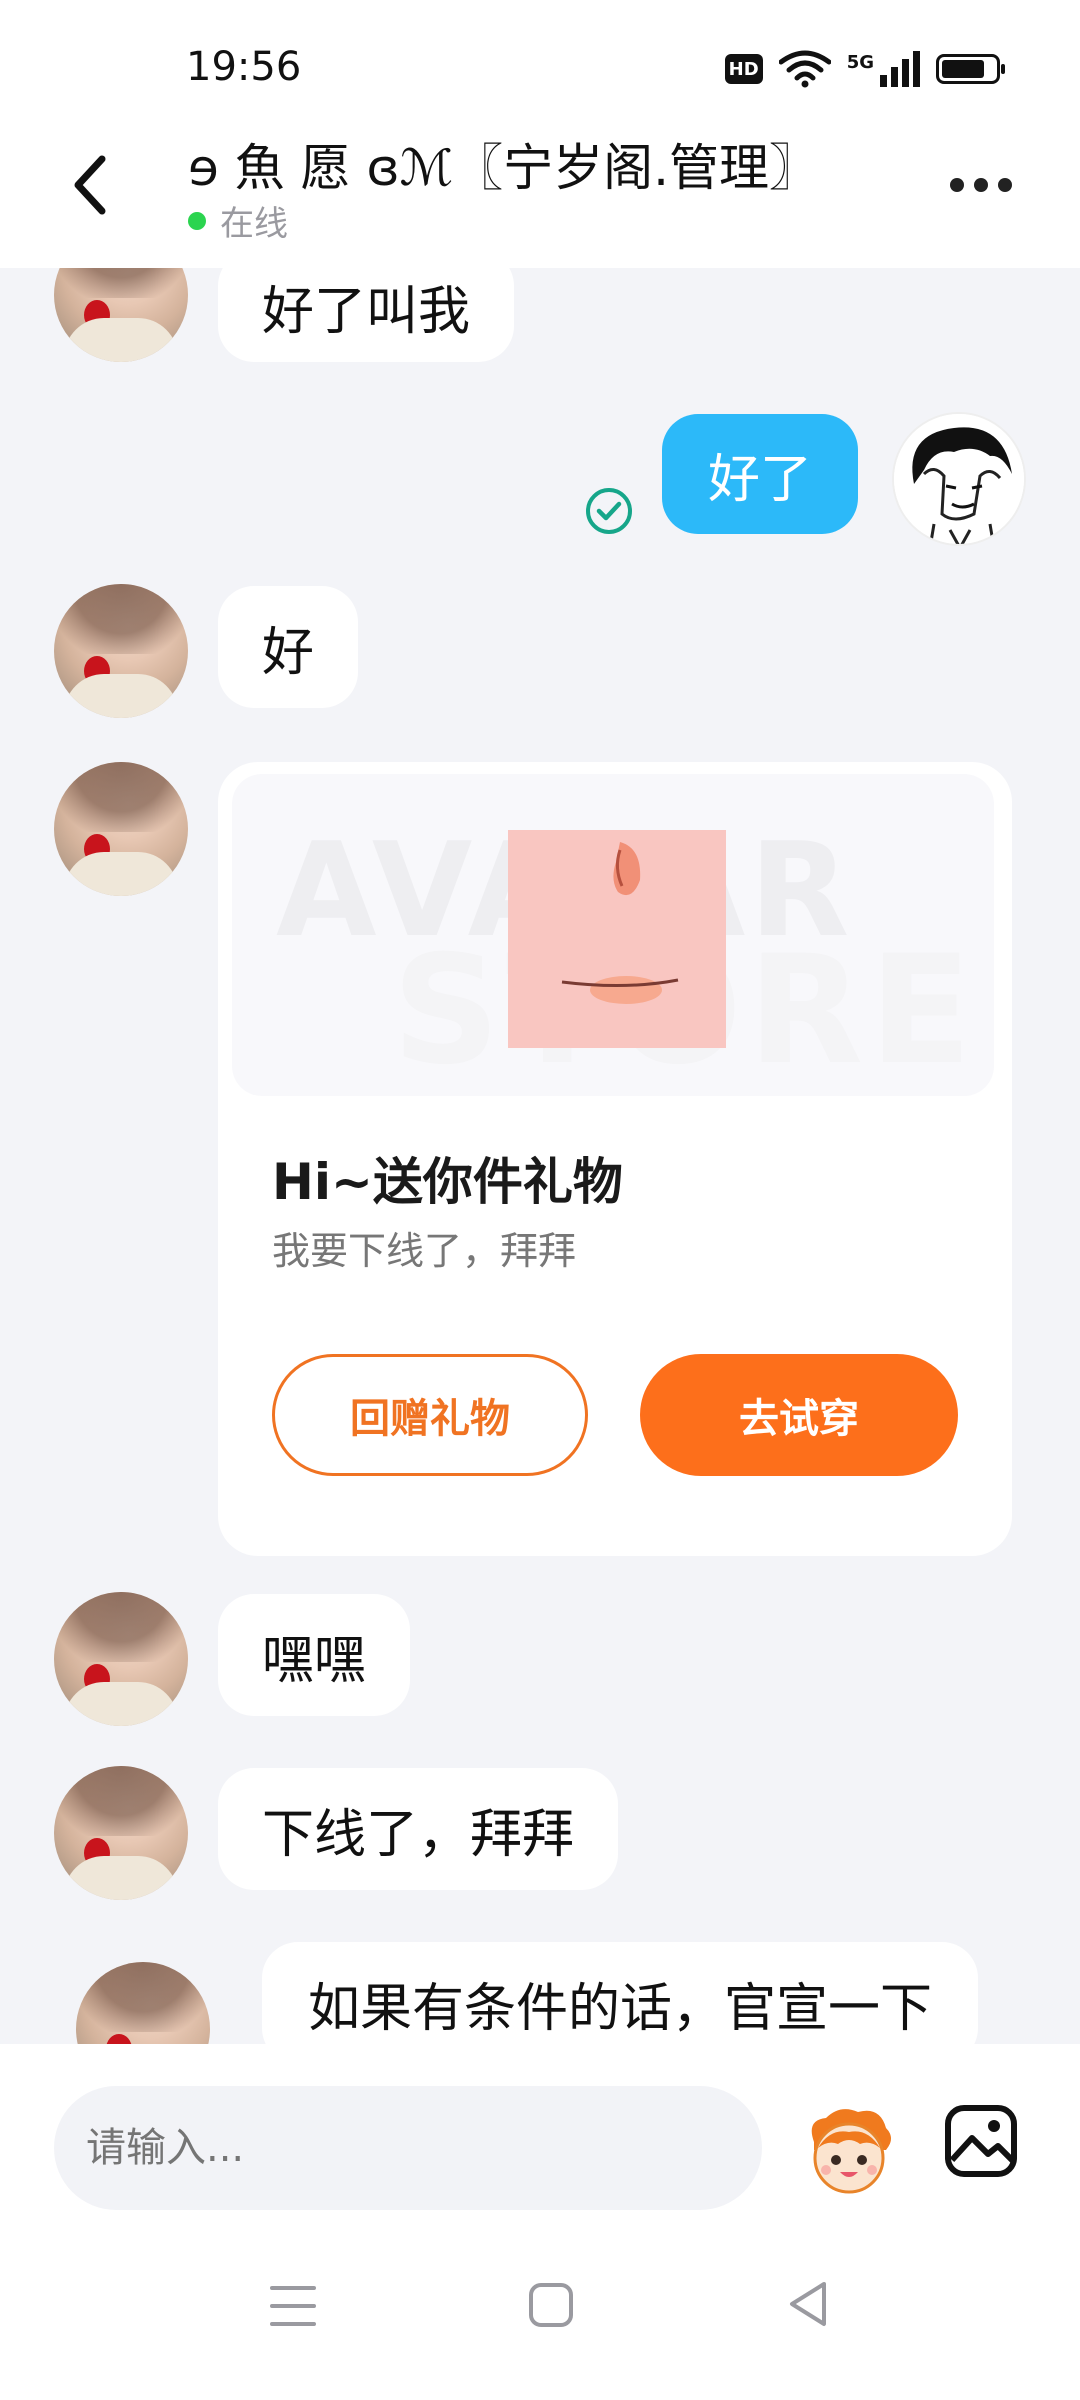 The image size is (1080, 2400). I want to click on signal-icon, so click(900, 69).